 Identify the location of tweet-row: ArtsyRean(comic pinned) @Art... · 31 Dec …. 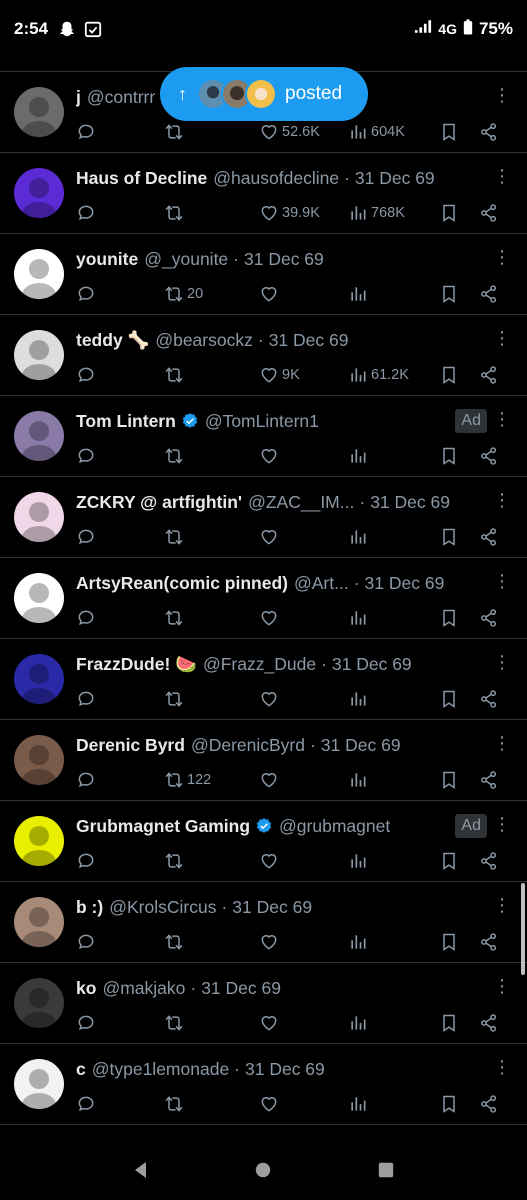
(263, 598).